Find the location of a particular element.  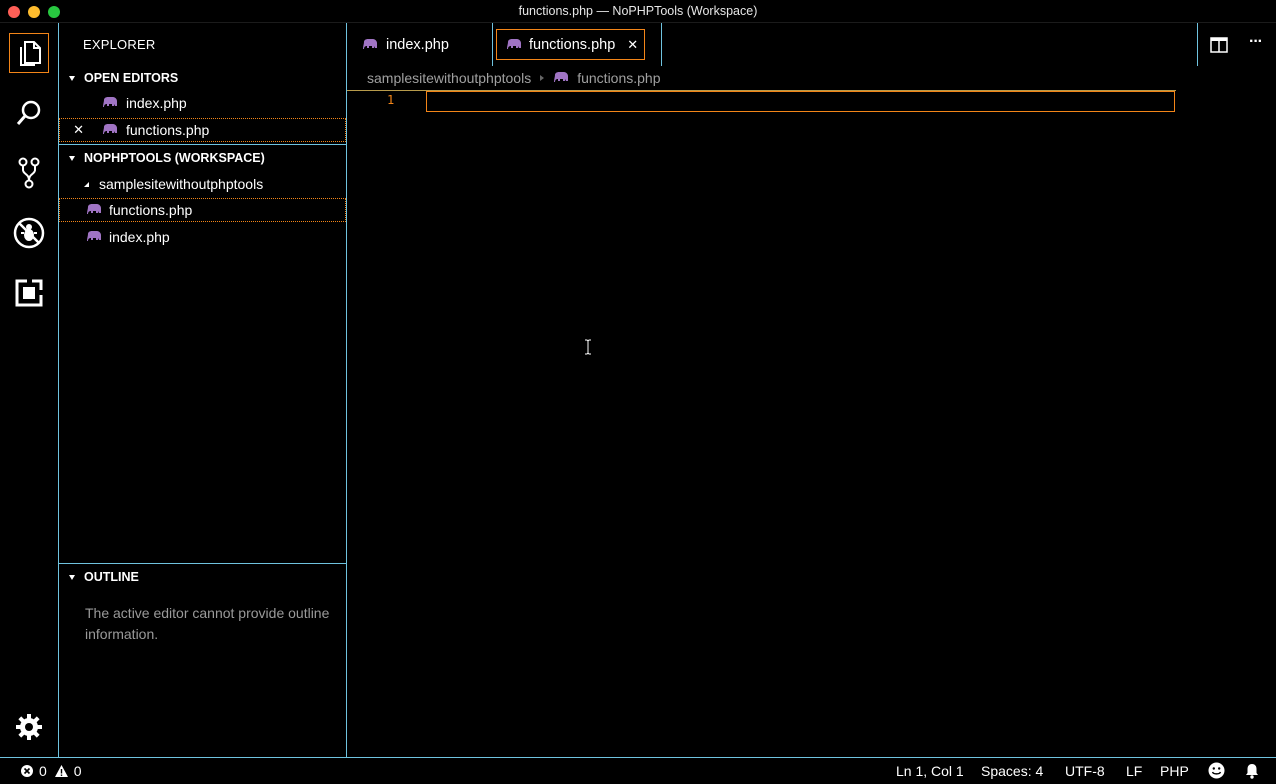

window-title: functions.php — NoPHPTools (Workspace) is located at coordinates (638, 11).